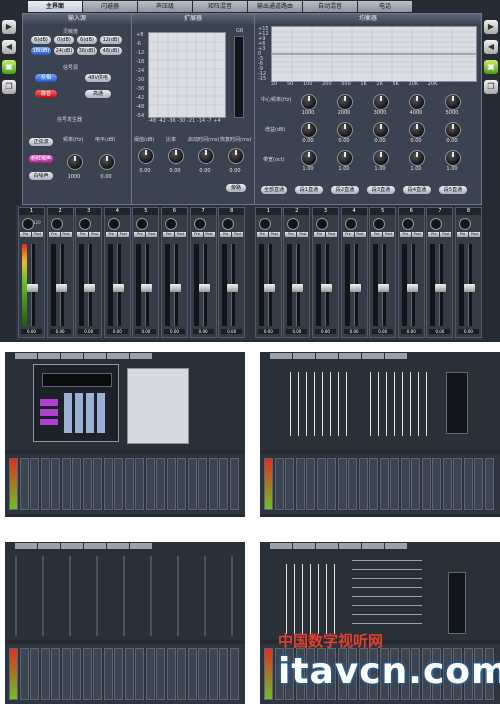  Describe the element at coordinates (345, 130) in the screenshot. I see `band2-gain-knob` at that location.